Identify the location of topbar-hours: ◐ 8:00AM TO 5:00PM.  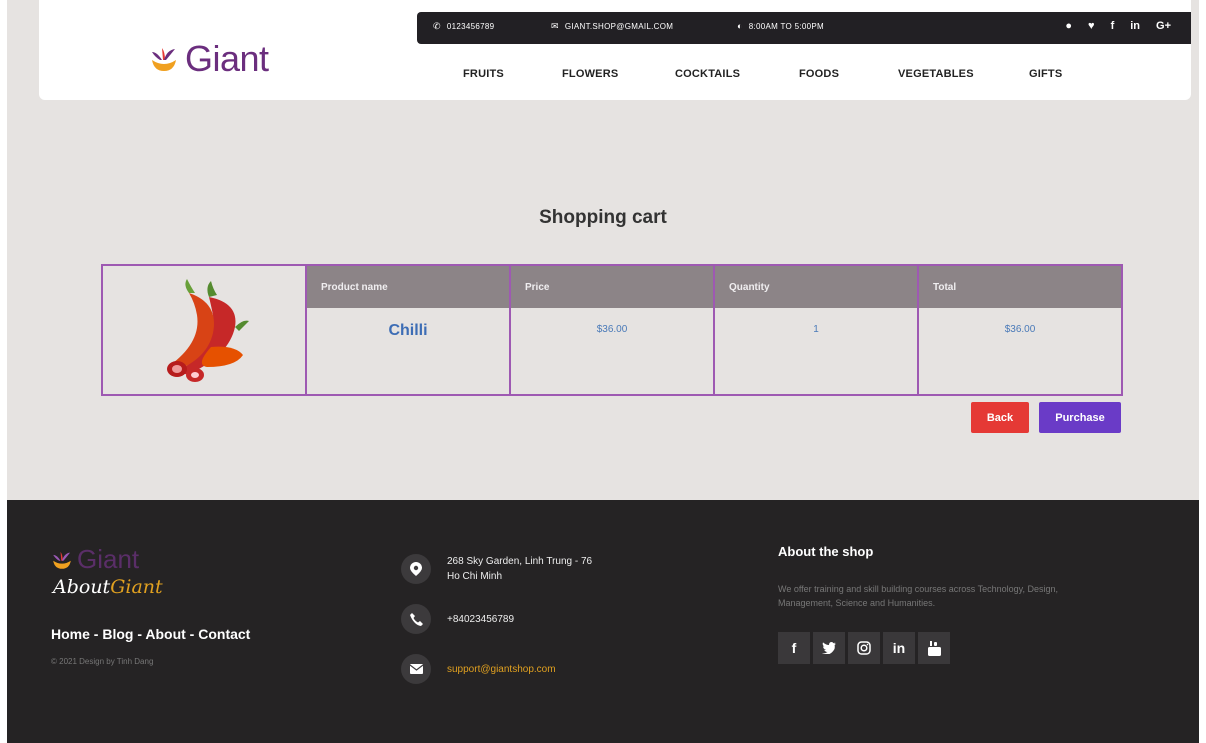
(780, 26).